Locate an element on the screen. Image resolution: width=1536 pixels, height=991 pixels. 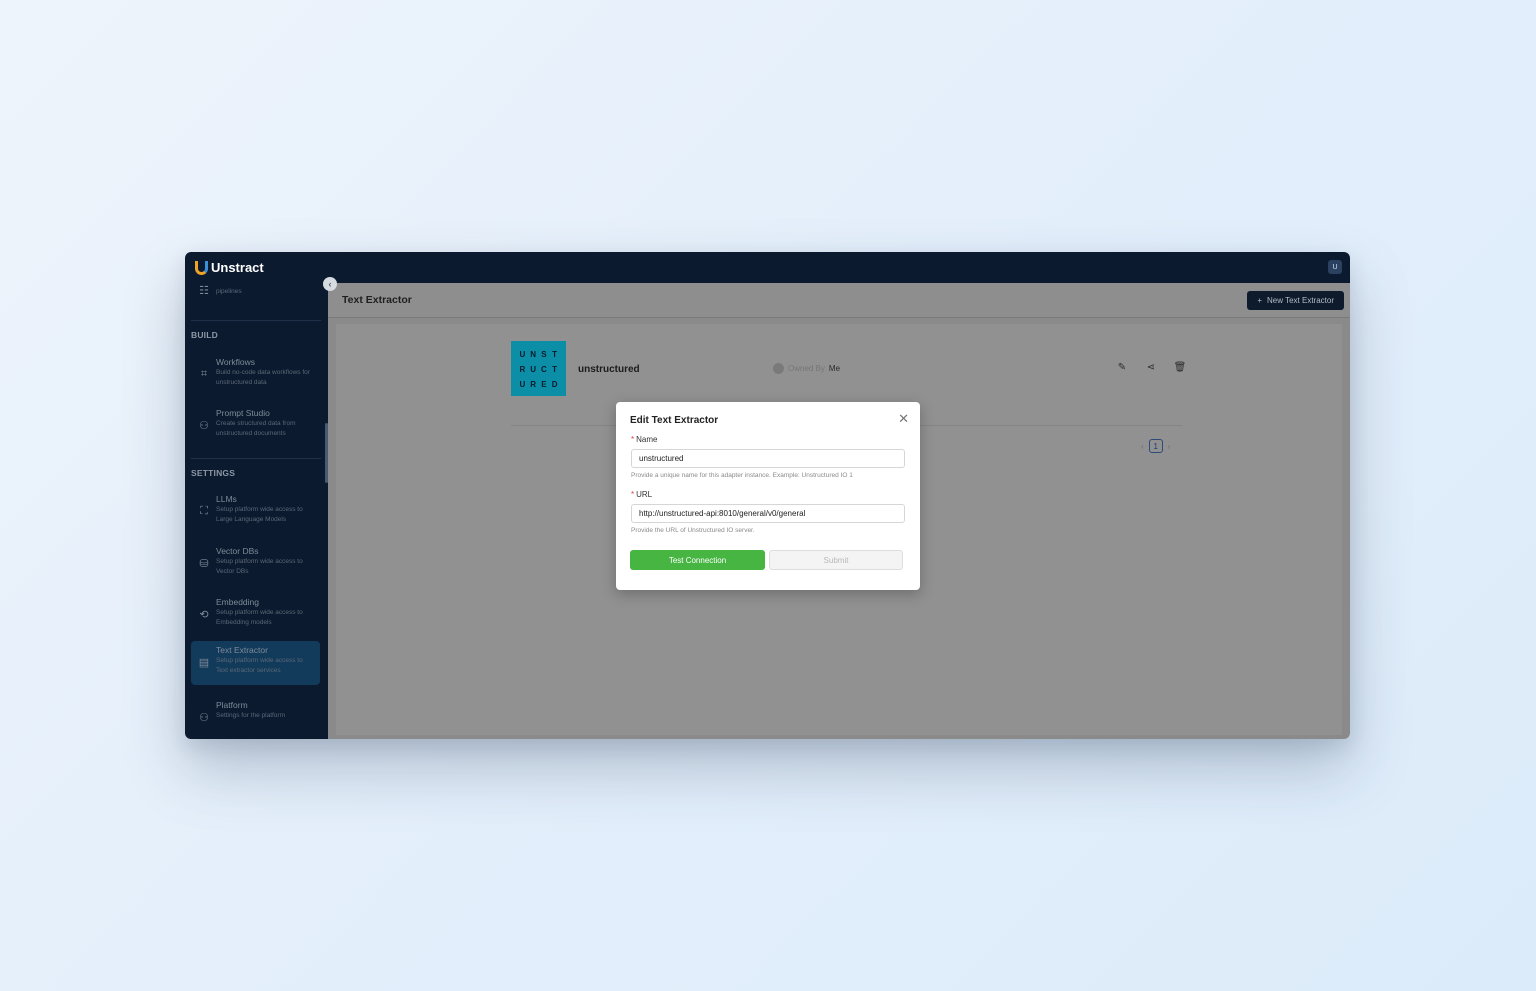
unstract-logo-icon is located at coordinates (201, 267).